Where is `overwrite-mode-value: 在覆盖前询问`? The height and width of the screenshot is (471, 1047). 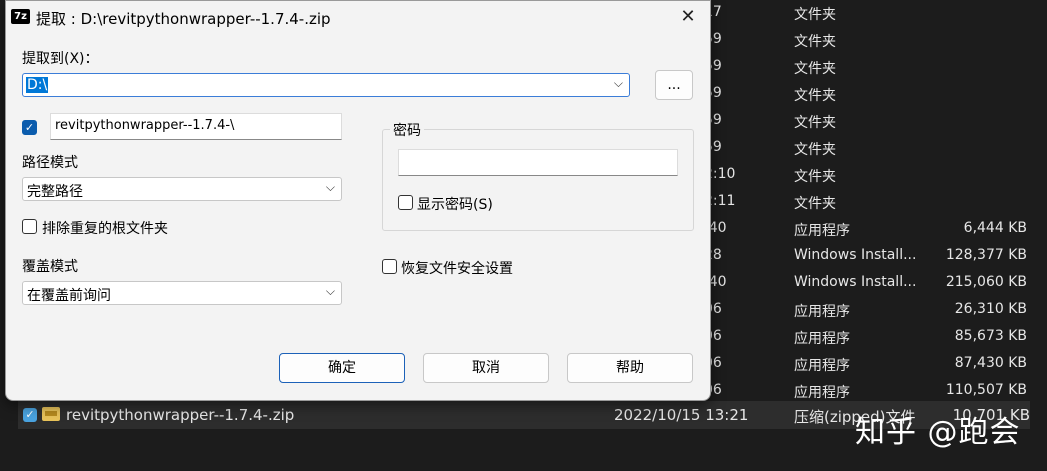 overwrite-mode-value: 在覆盖前询问 is located at coordinates (69, 296).